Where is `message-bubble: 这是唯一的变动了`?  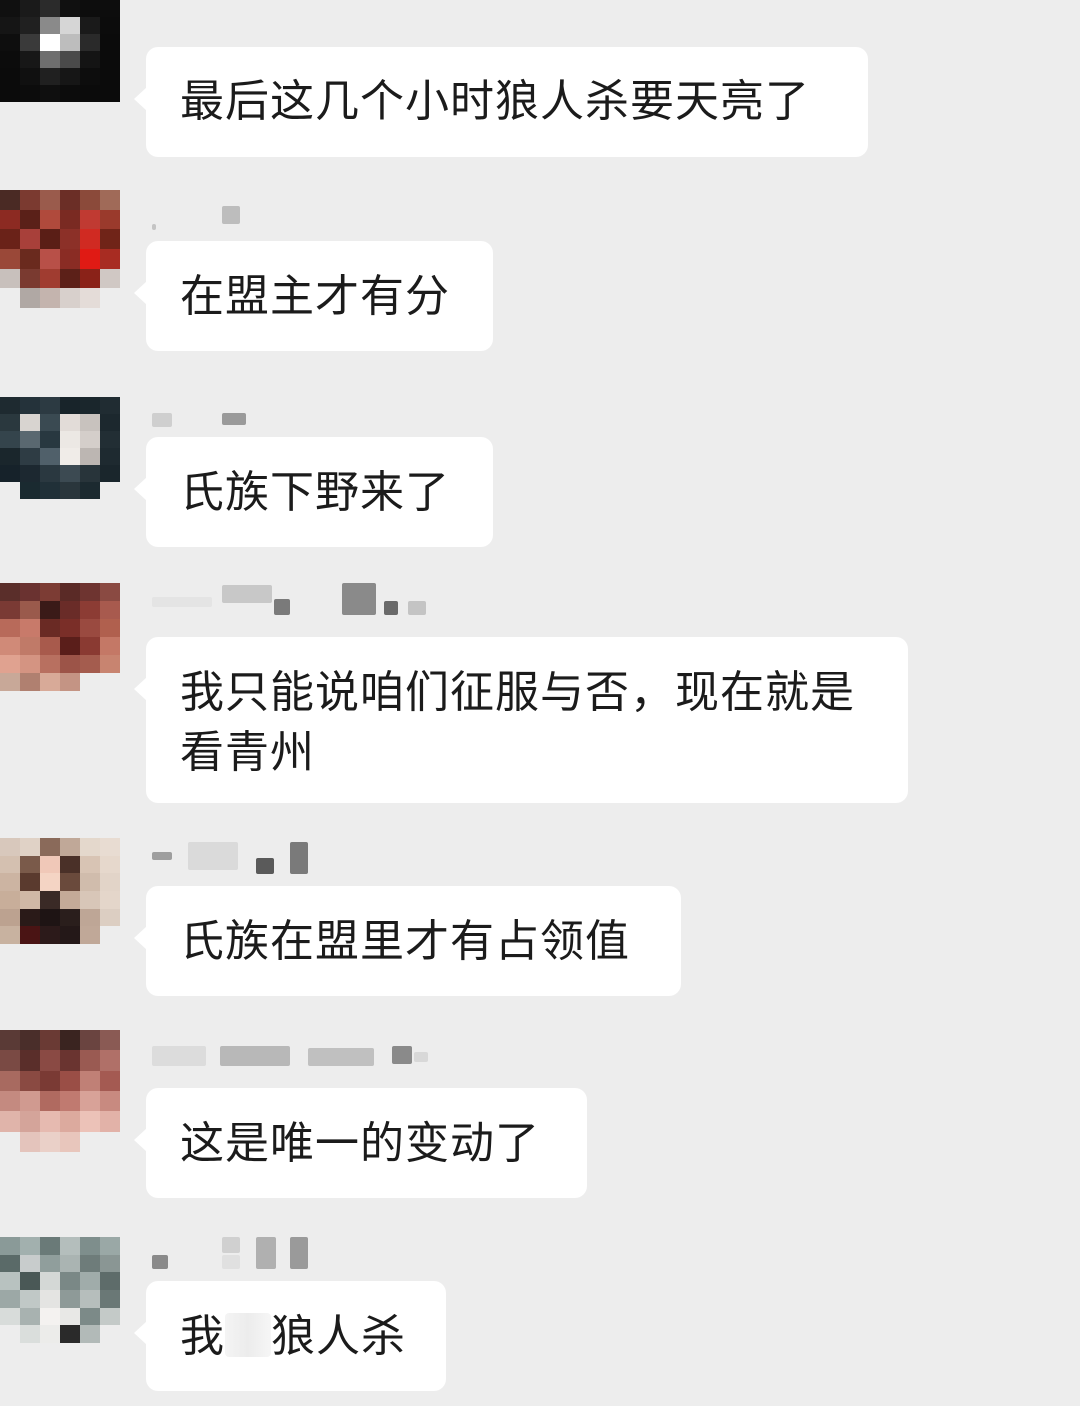
message-bubble: 这是唯一的变动了 is located at coordinates (360, 1143).